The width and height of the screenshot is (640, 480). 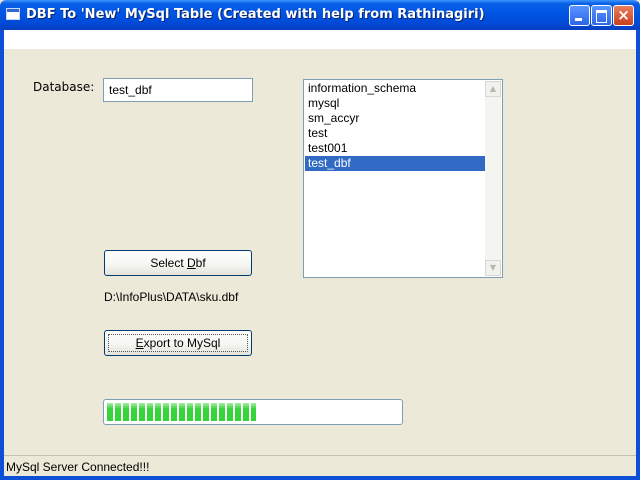 I want to click on progress-fill, so click(x=181, y=412).